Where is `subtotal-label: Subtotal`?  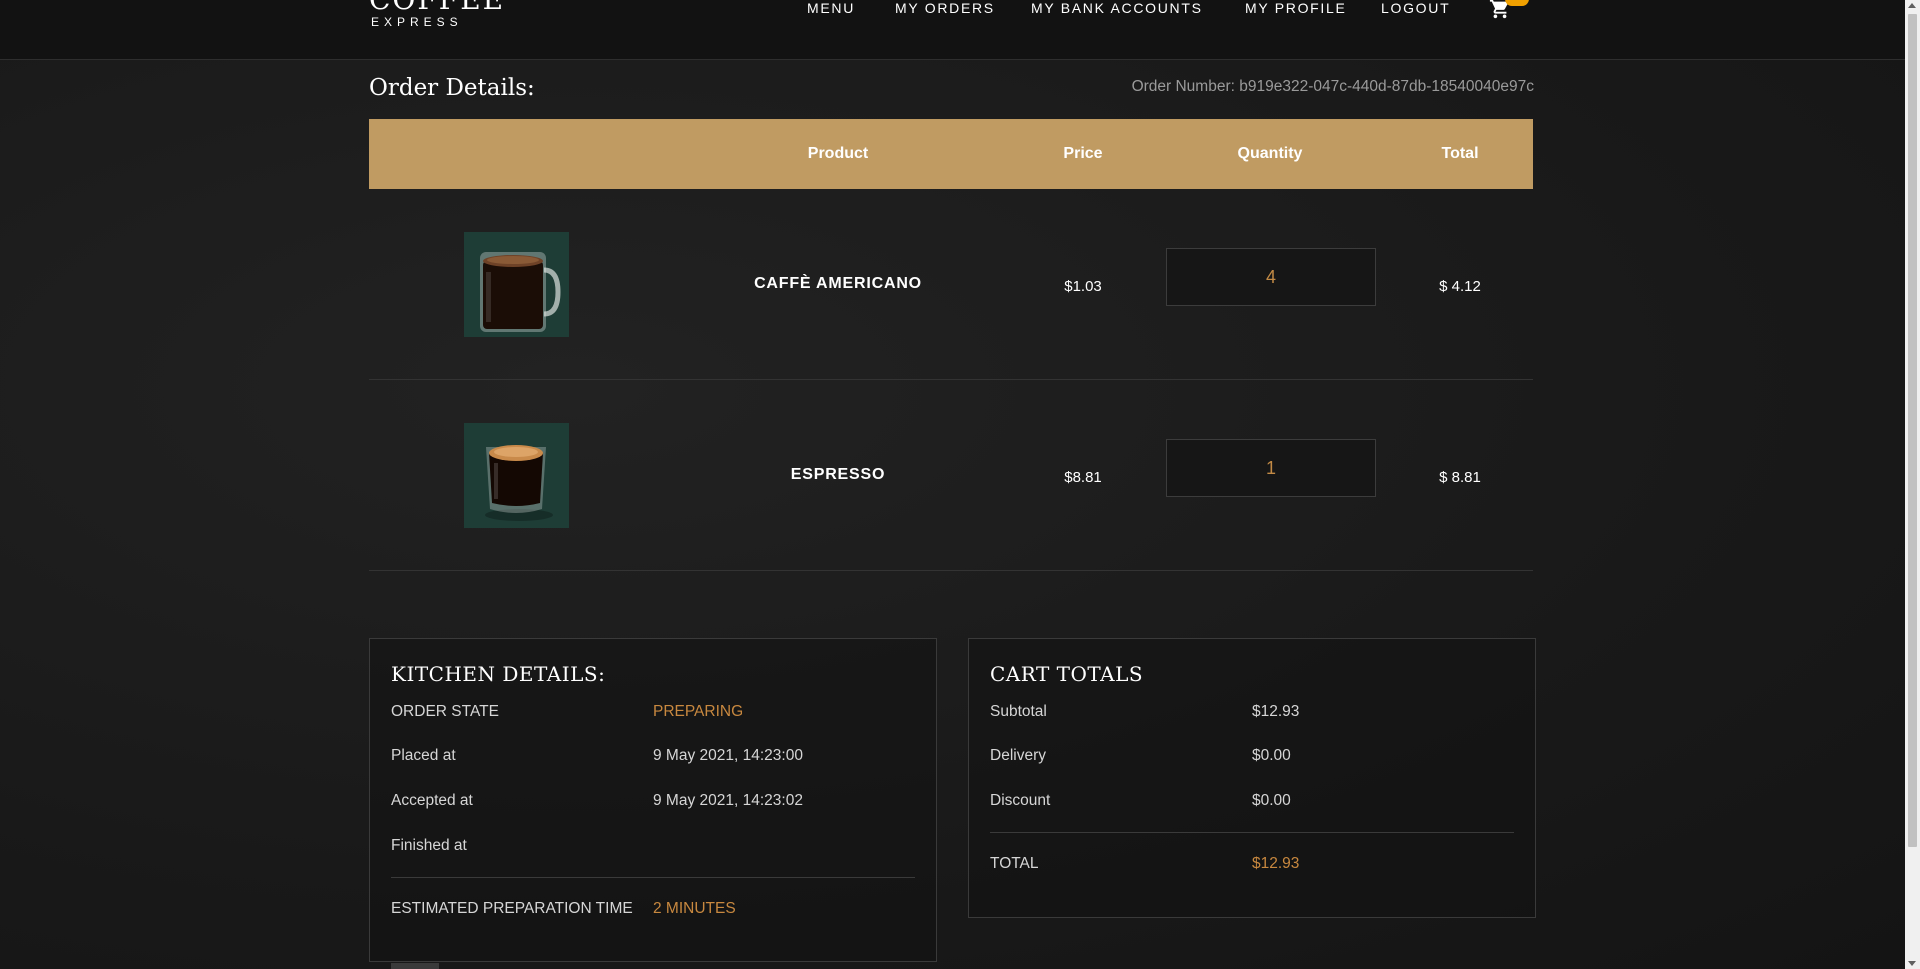
subtotal-label: Subtotal is located at coordinates (1018, 711).